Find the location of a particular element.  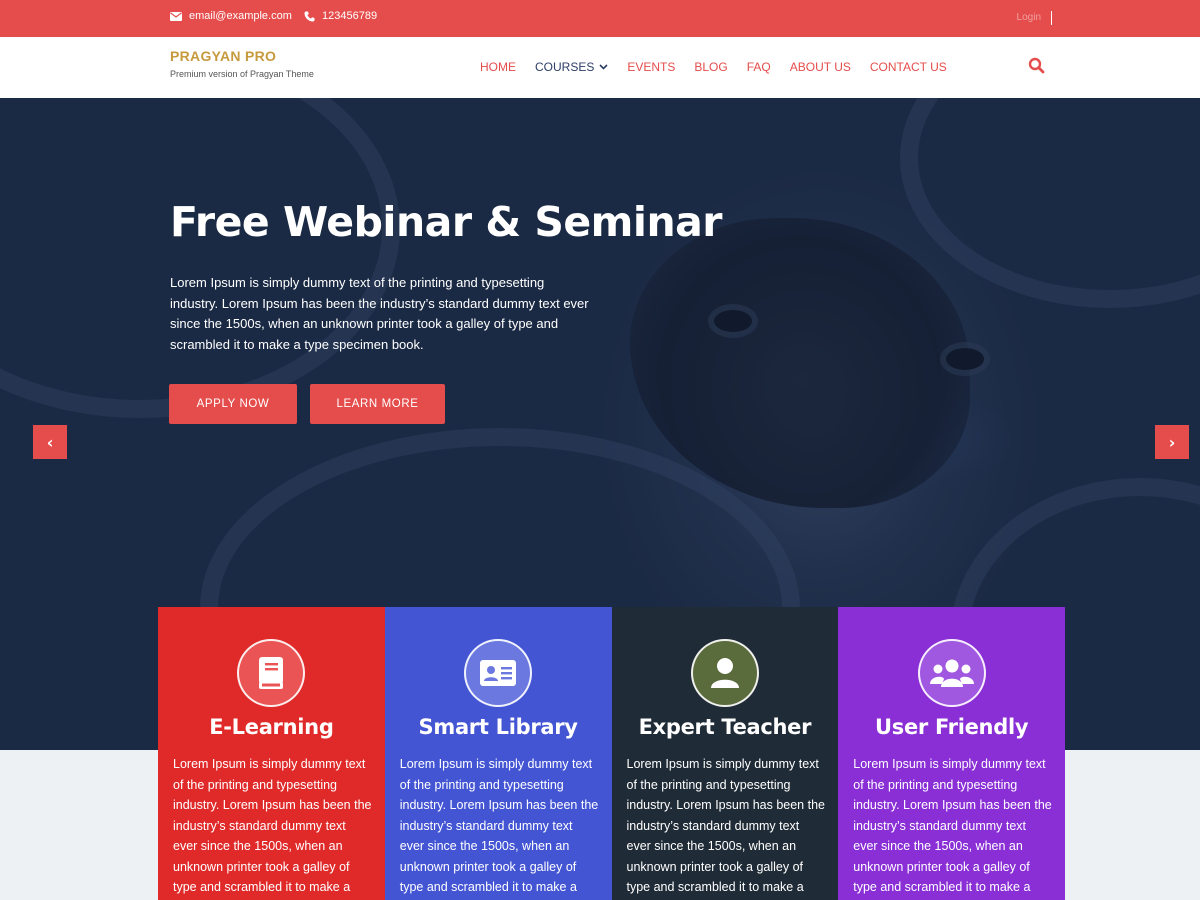

search-button is located at coordinates (1037, 66).